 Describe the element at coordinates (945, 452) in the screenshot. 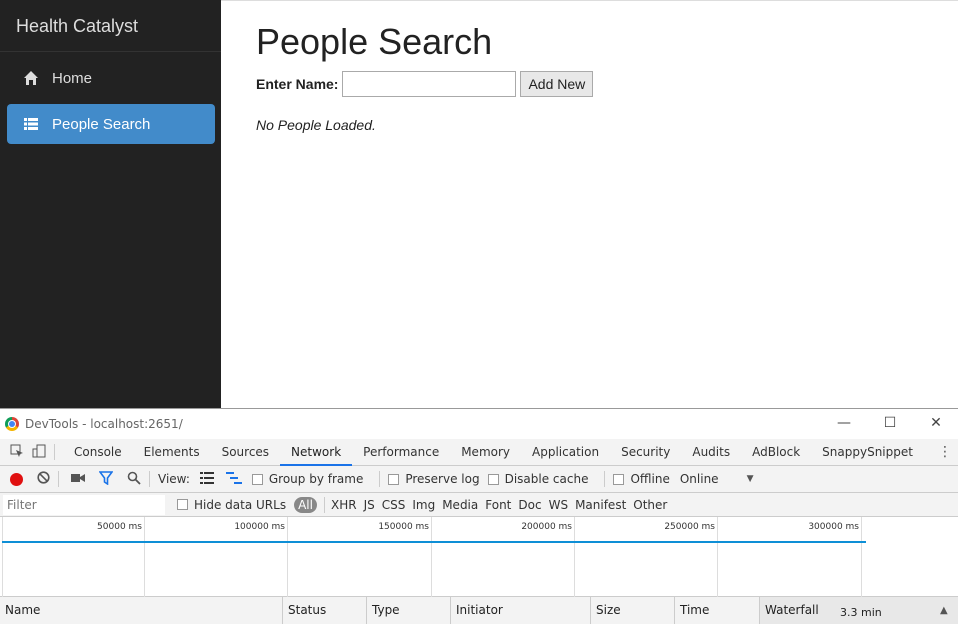

I see `more-options-icon: ⋮` at that location.